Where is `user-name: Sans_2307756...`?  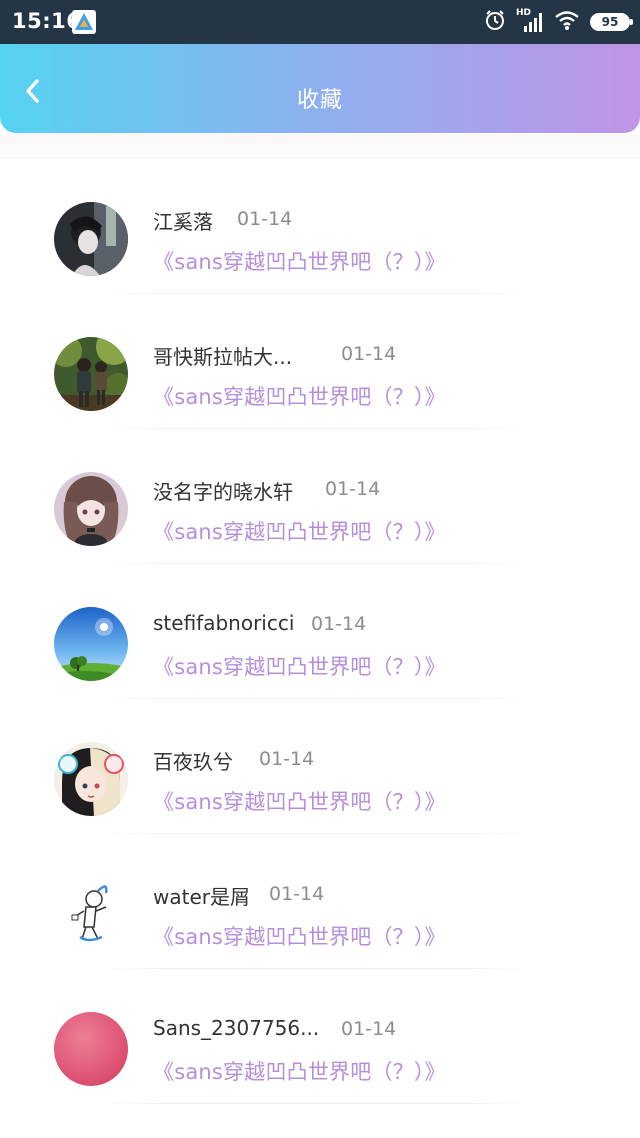 user-name: Sans_2307756... is located at coordinates (236, 1028).